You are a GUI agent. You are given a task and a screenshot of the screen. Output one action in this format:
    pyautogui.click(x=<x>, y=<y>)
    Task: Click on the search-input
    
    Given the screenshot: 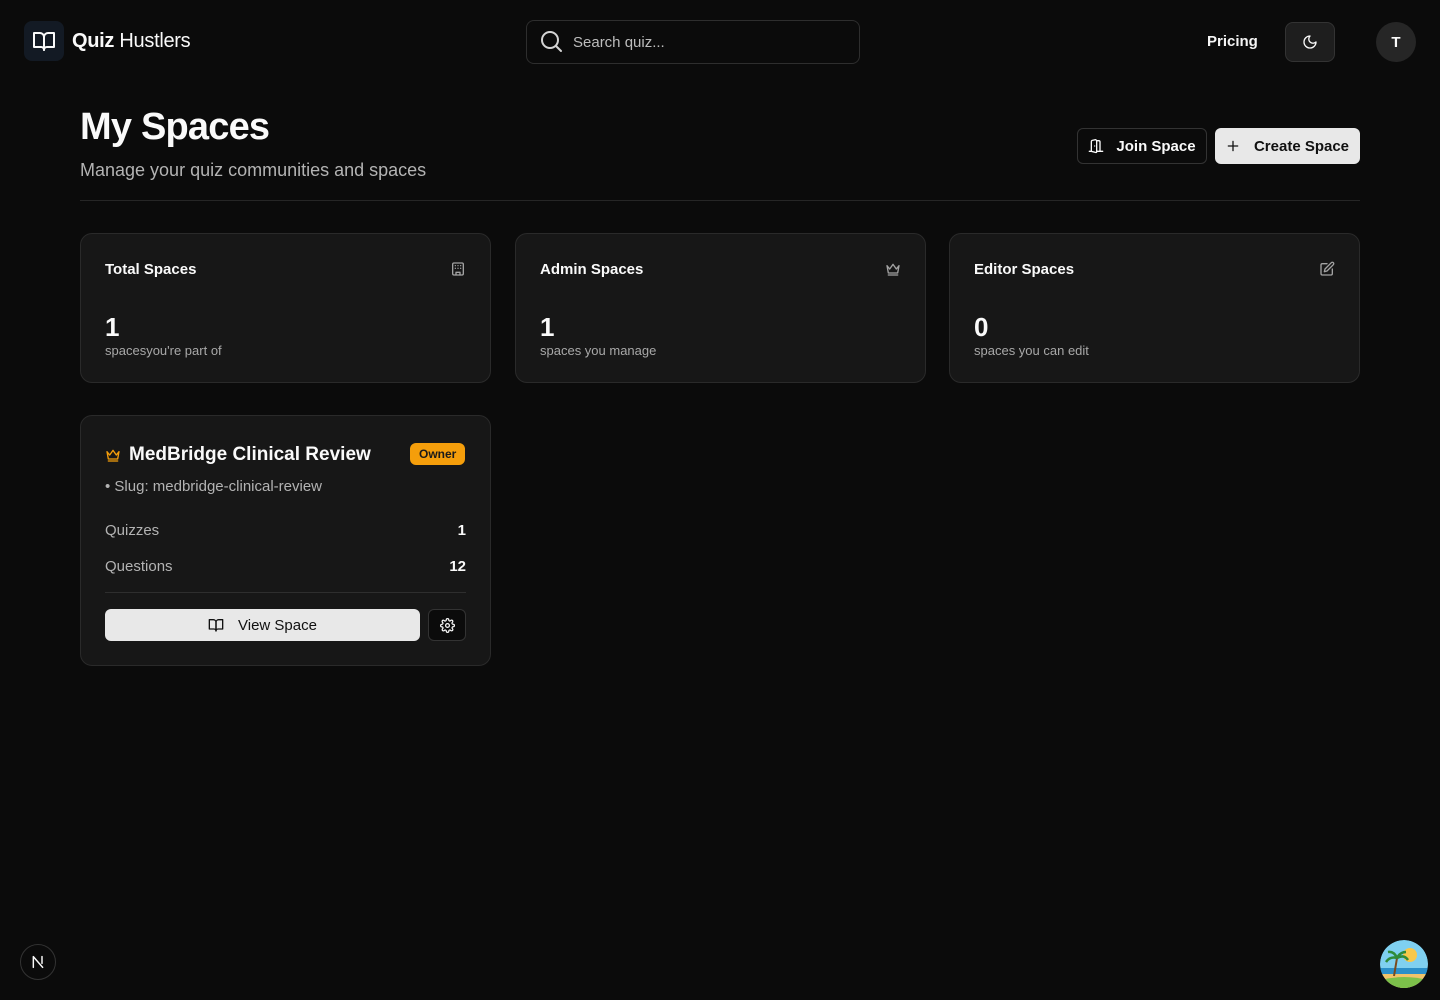 What is the action you would take?
    pyautogui.click(x=703, y=42)
    